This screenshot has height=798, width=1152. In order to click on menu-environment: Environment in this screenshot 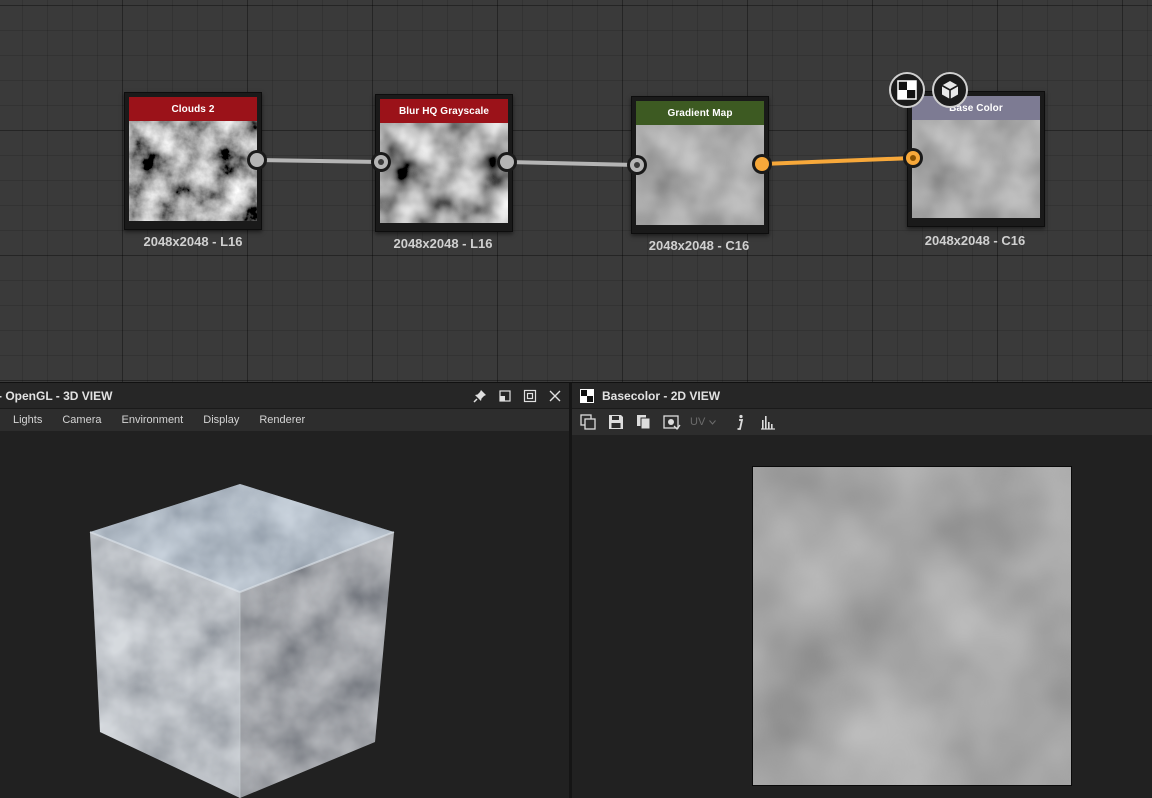, I will do `click(152, 420)`.